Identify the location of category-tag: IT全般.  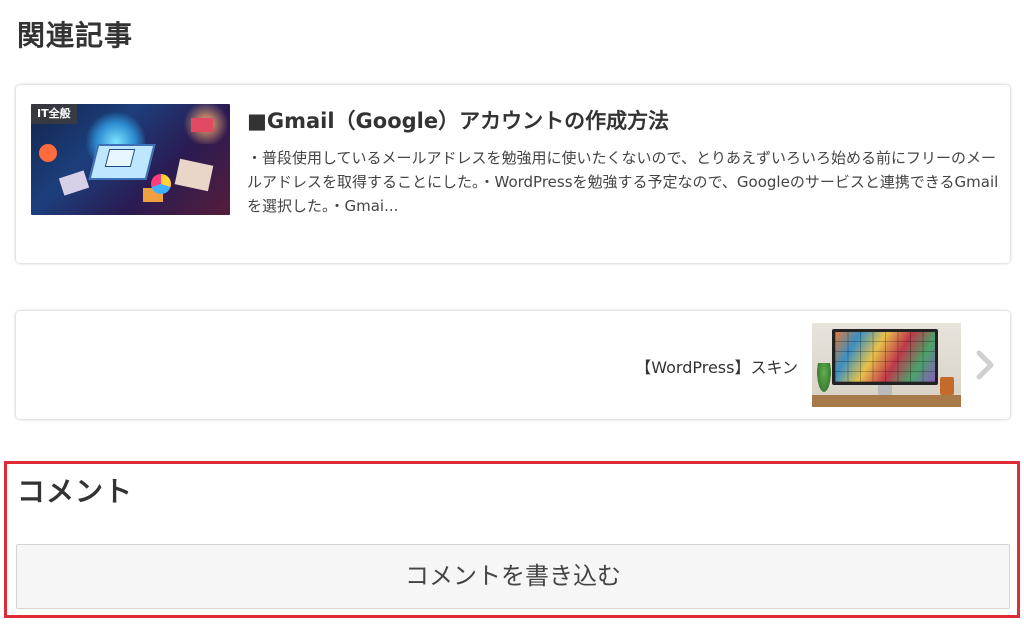
(54, 114).